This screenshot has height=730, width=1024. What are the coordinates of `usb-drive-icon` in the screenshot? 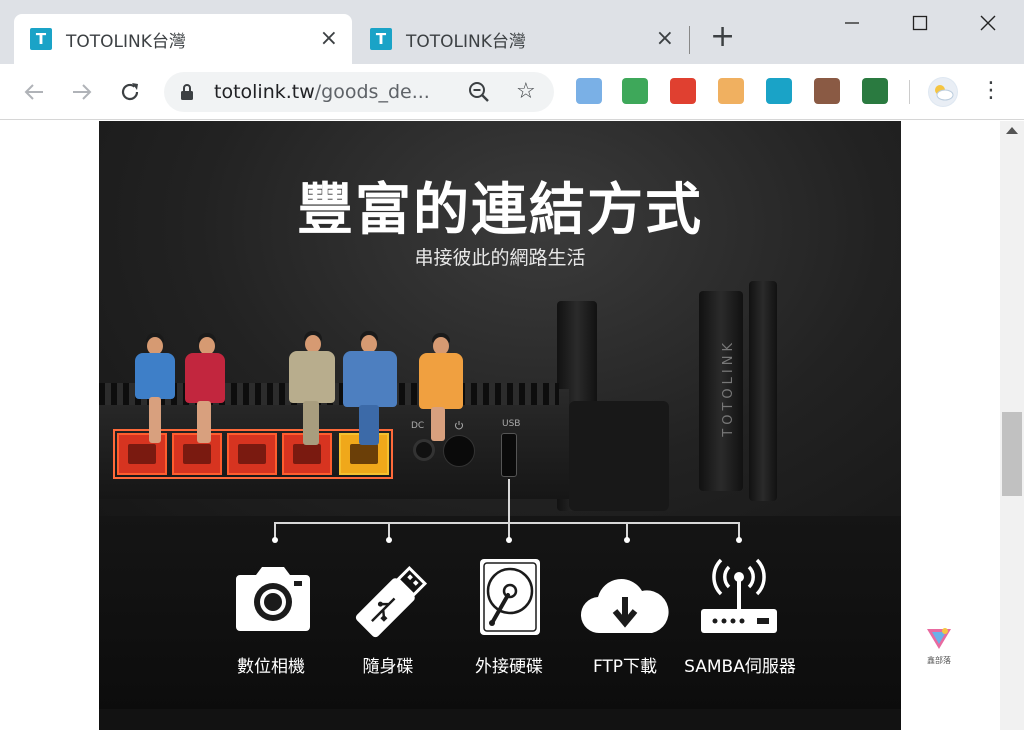 It's located at (391, 601).